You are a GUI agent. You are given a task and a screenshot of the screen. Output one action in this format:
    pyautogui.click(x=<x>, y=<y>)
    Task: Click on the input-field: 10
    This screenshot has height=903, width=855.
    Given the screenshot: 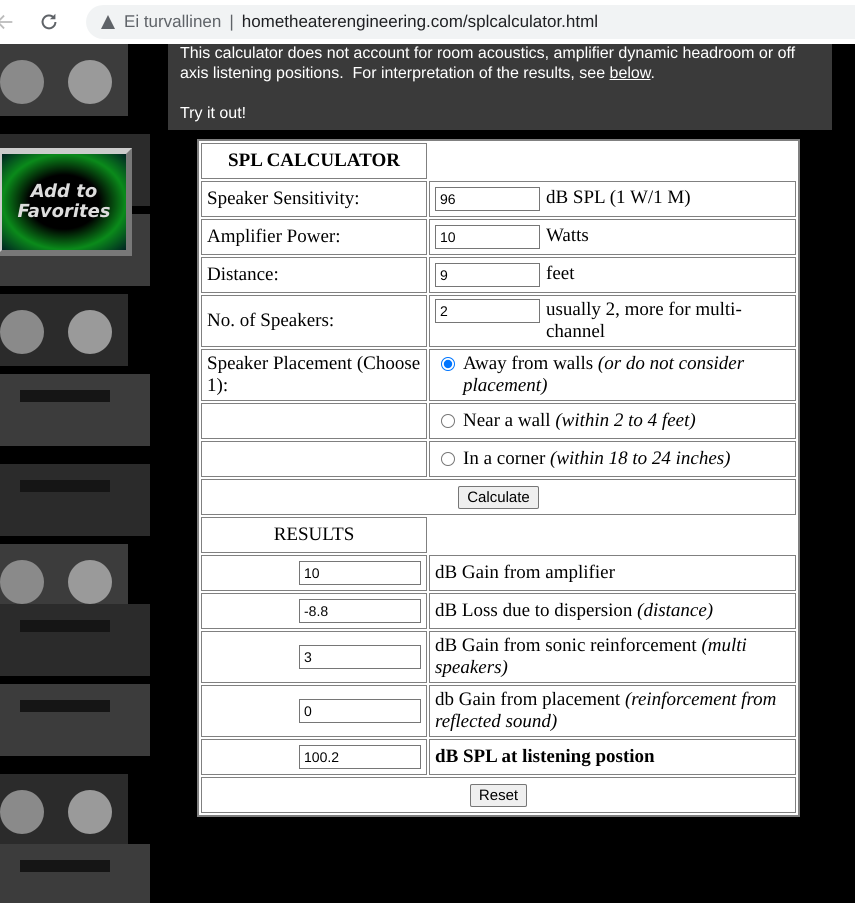 What is the action you would take?
    pyautogui.click(x=487, y=237)
    